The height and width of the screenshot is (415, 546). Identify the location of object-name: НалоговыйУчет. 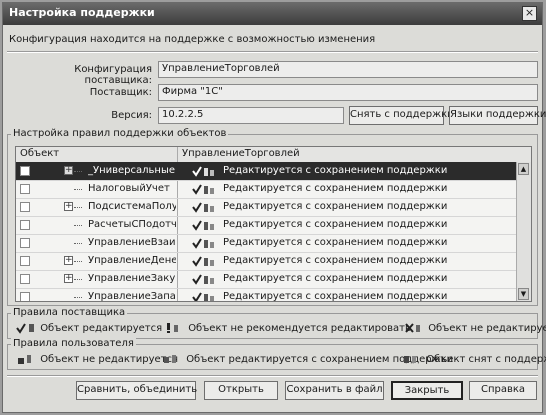
(129, 188).